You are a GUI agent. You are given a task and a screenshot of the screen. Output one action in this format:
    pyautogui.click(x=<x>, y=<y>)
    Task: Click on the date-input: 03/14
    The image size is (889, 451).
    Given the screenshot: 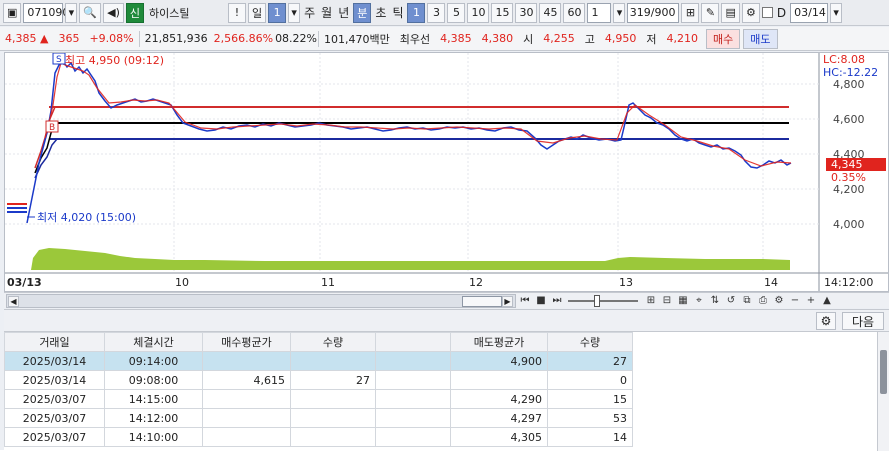 What is the action you would take?
    pyautogui.click(x=809, y=12)
    